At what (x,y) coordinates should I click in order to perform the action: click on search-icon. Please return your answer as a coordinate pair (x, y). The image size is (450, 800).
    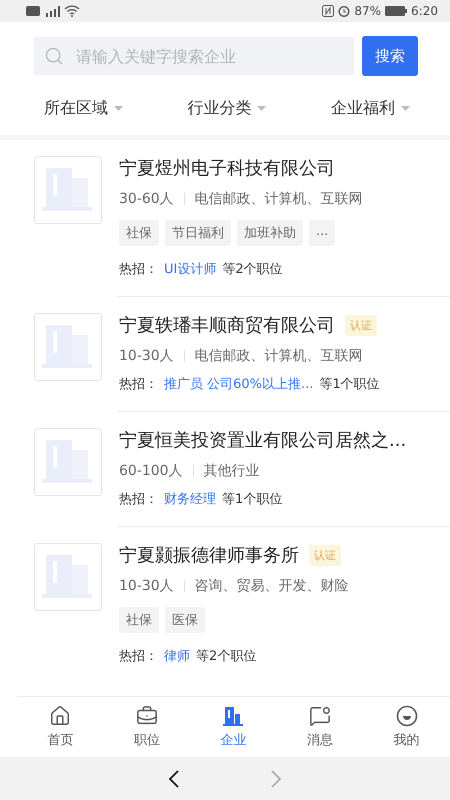
    Looking at the image, I should click on (54, 56).